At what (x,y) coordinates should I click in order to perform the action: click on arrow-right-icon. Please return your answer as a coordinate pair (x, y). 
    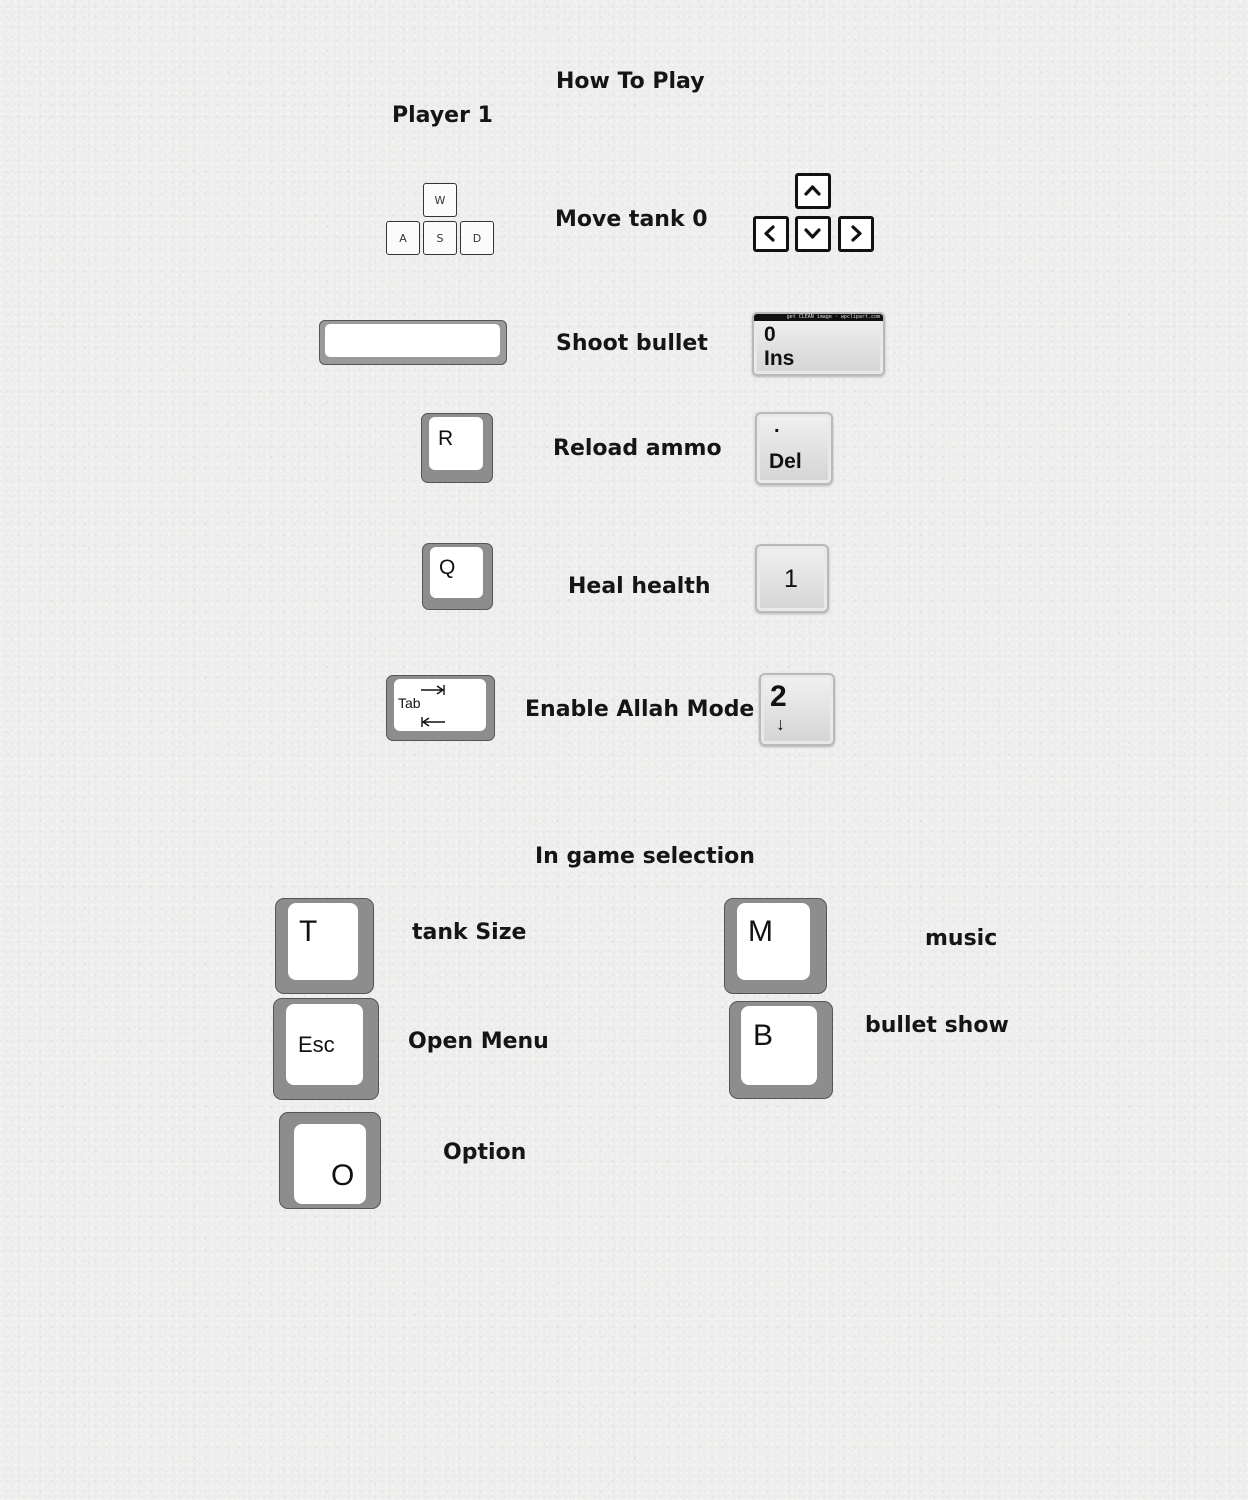
    Looking at the image, I should click on (856, 233).